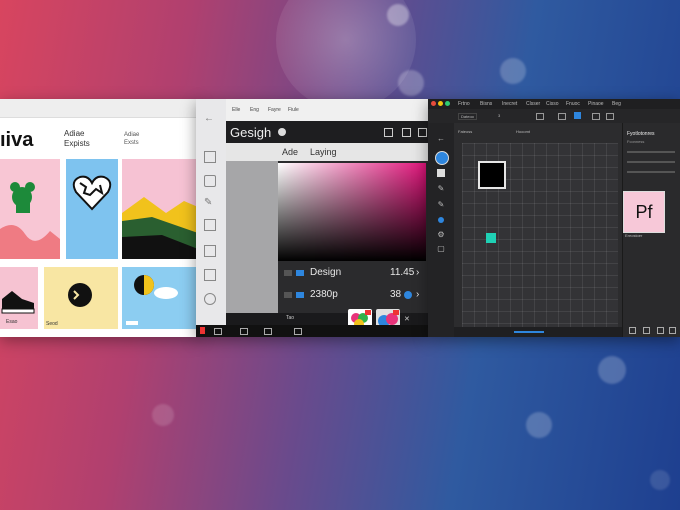 The height and width of the screenshot is (510, 680). Describe the element at coordinates (52, 324) in the screenshot. I see `tile-caption: Seod` at that location.